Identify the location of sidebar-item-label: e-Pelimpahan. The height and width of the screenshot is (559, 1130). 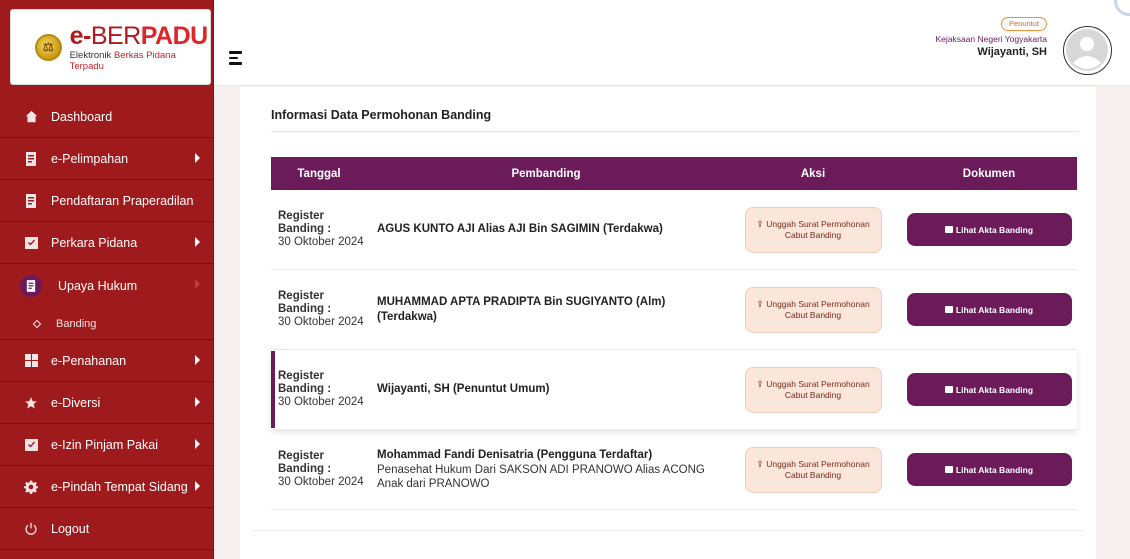
(90, 158).